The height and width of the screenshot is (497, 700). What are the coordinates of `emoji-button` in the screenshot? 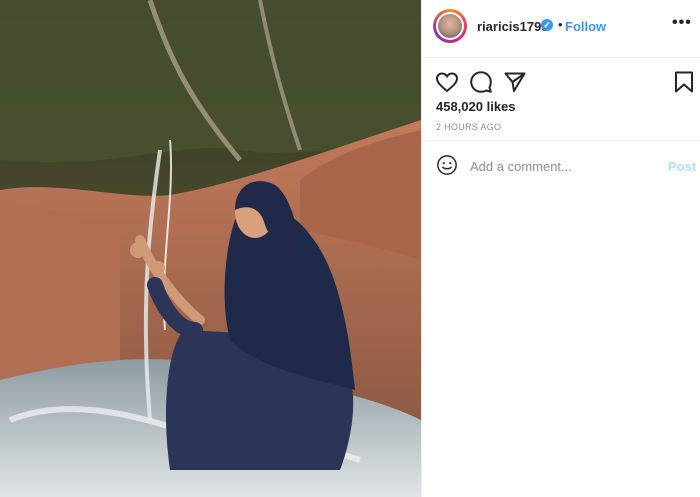 It's located at (447, 167).